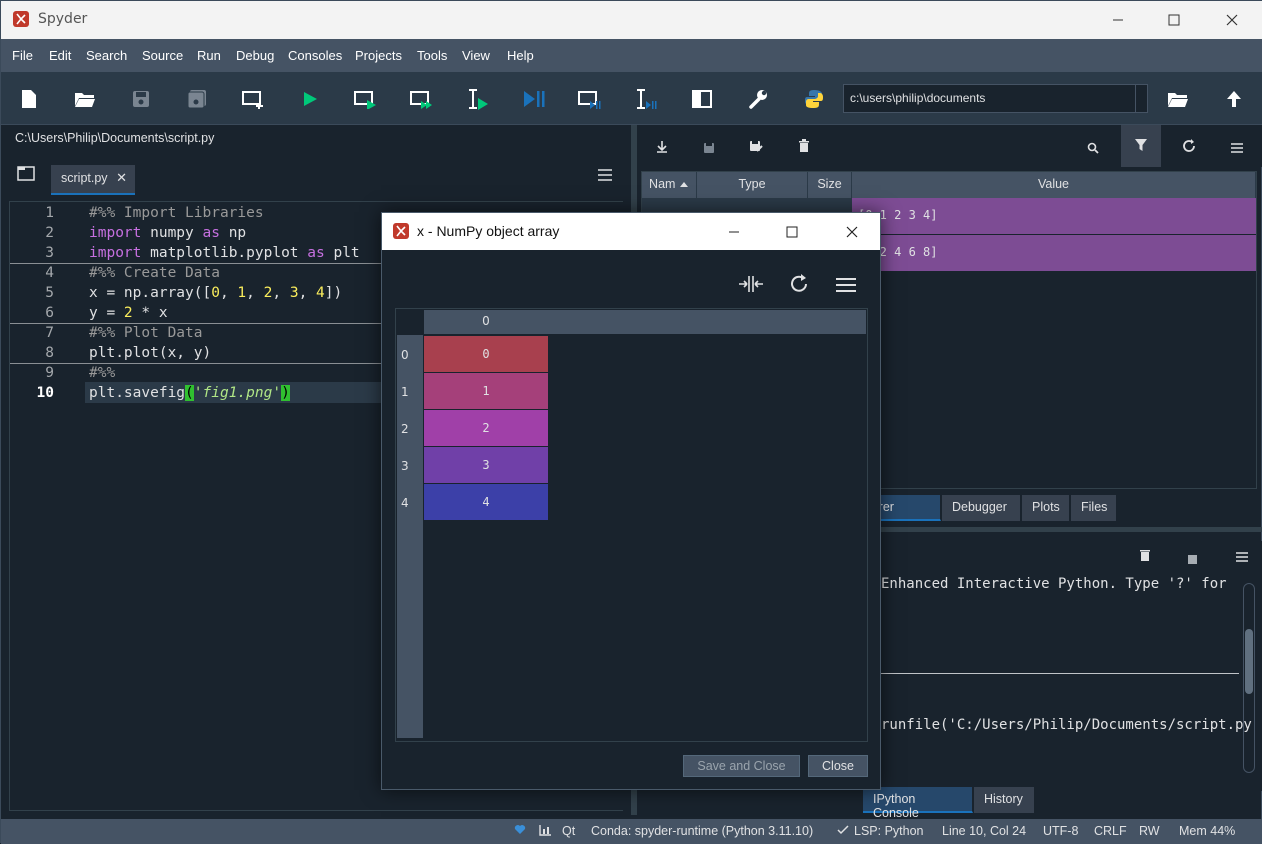 Image resolution: width=1262 pixels, height=844 pixels. Describe the element at coordinates (918, 803) in the screenshot. I see `tab-ipython-console: IPython Console` at that location.